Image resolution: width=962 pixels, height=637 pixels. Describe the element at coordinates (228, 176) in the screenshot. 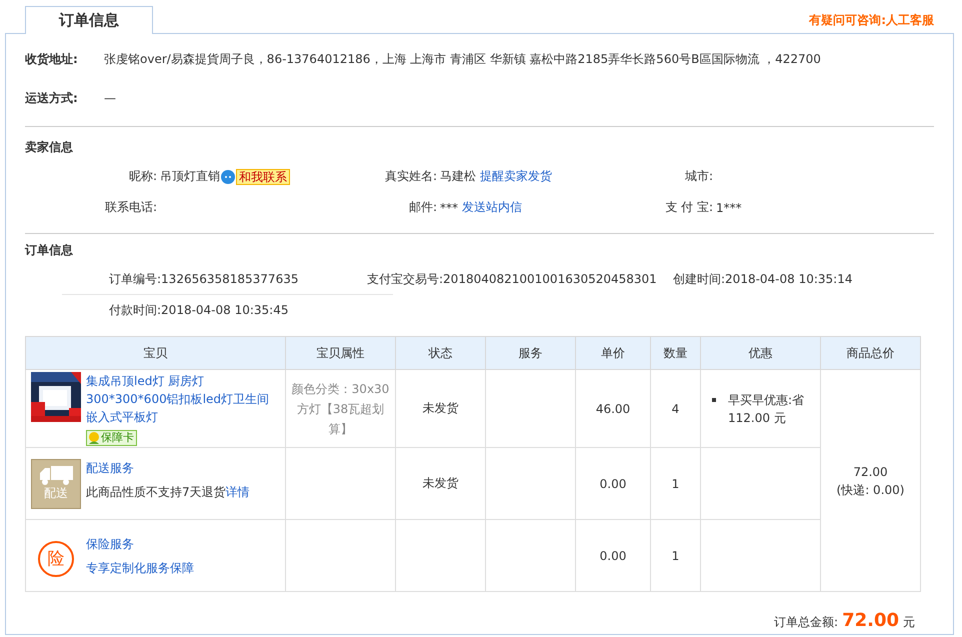

I see `chat-icon` at that location.